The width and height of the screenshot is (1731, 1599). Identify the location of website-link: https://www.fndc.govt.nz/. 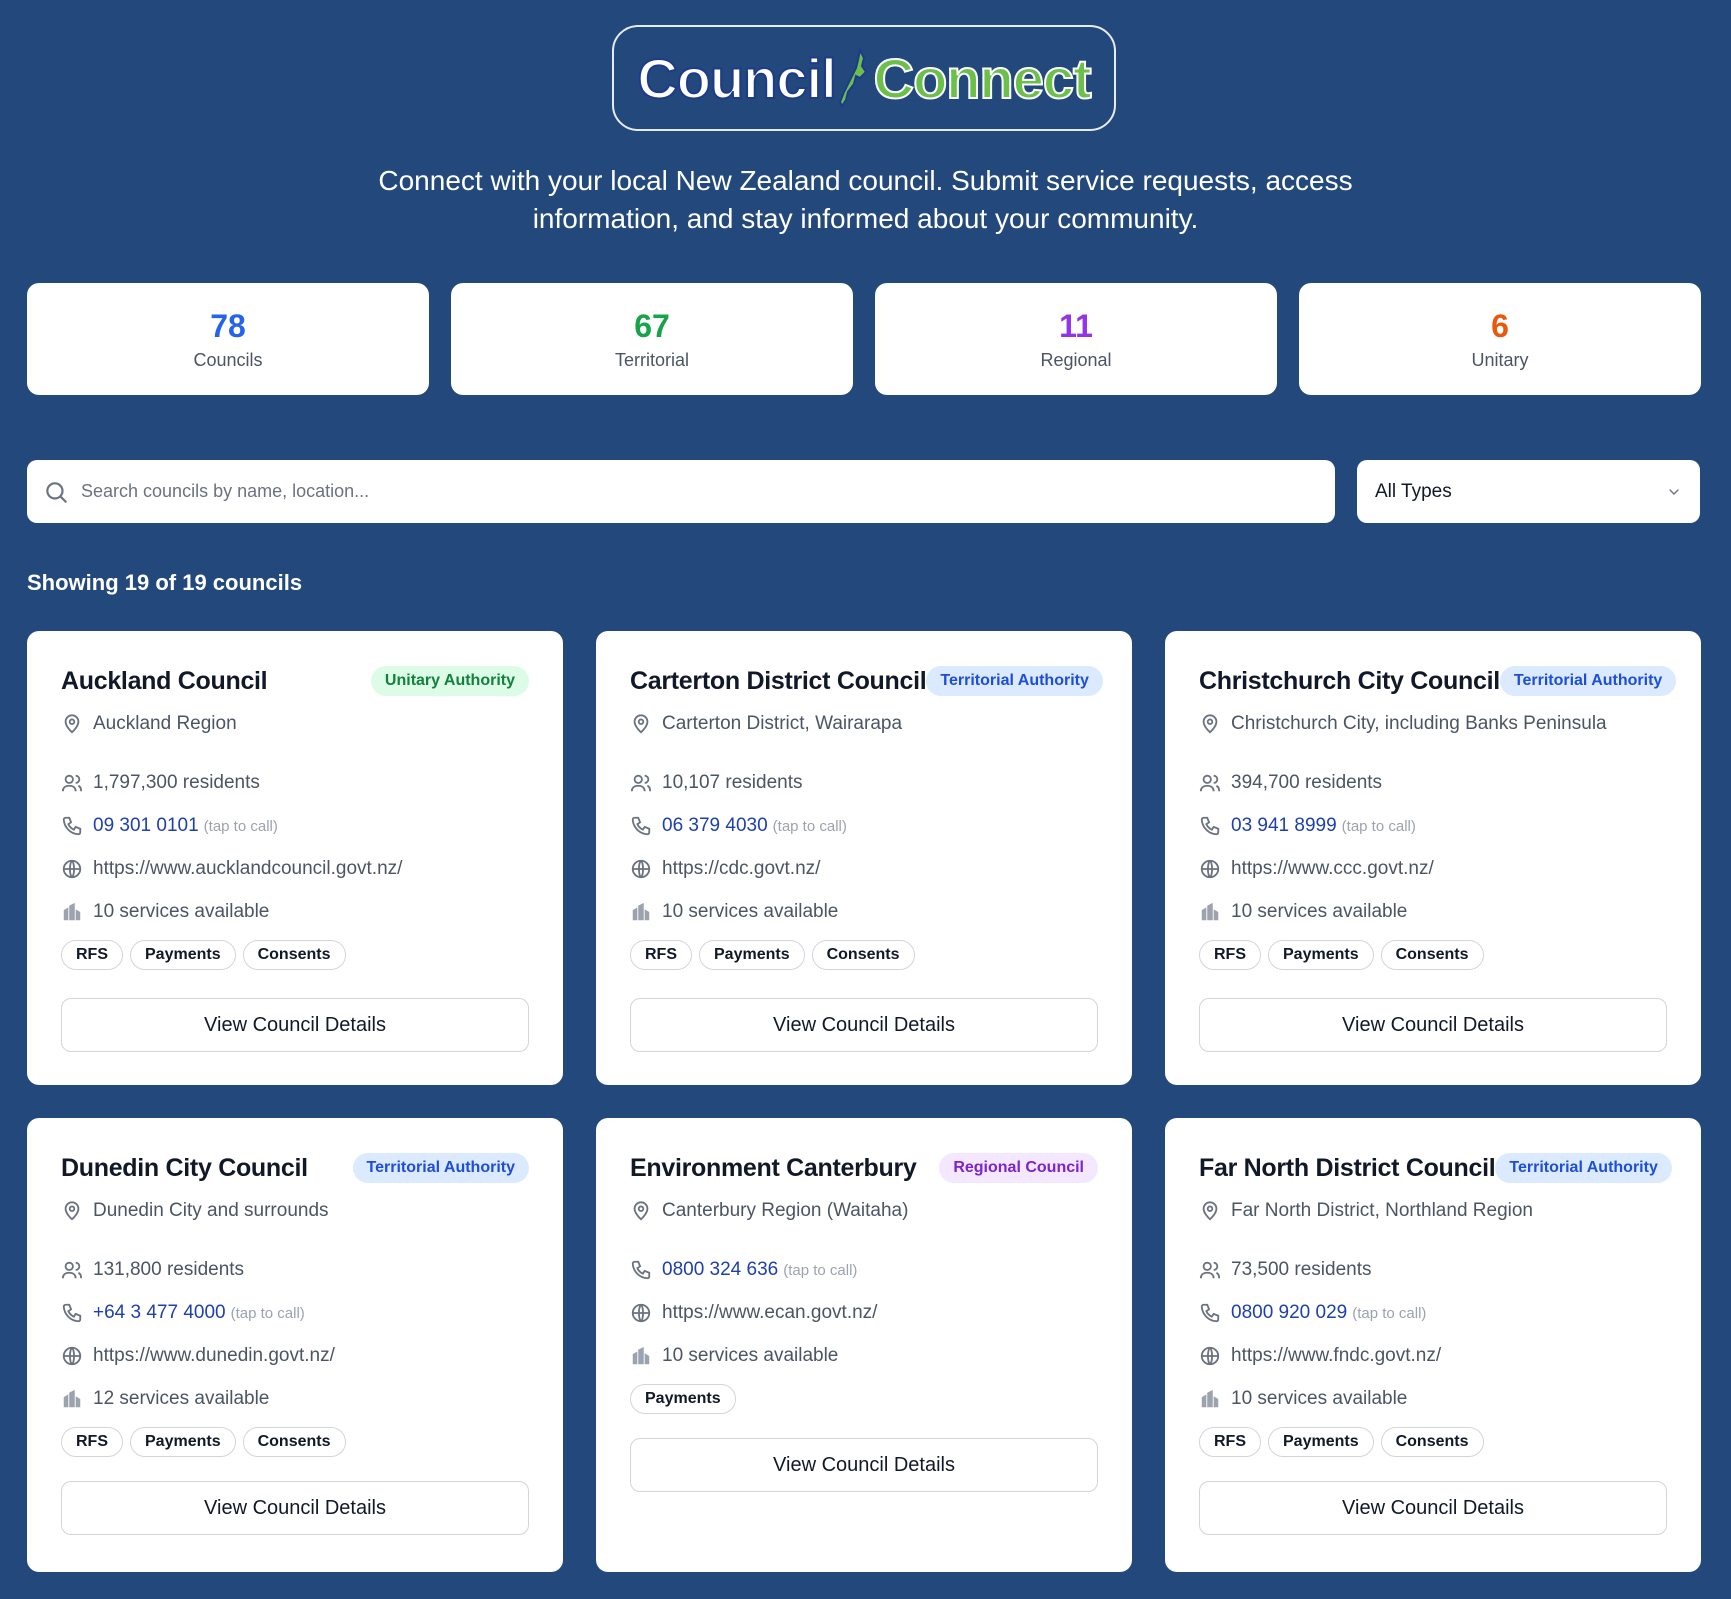
(1336, 1356).